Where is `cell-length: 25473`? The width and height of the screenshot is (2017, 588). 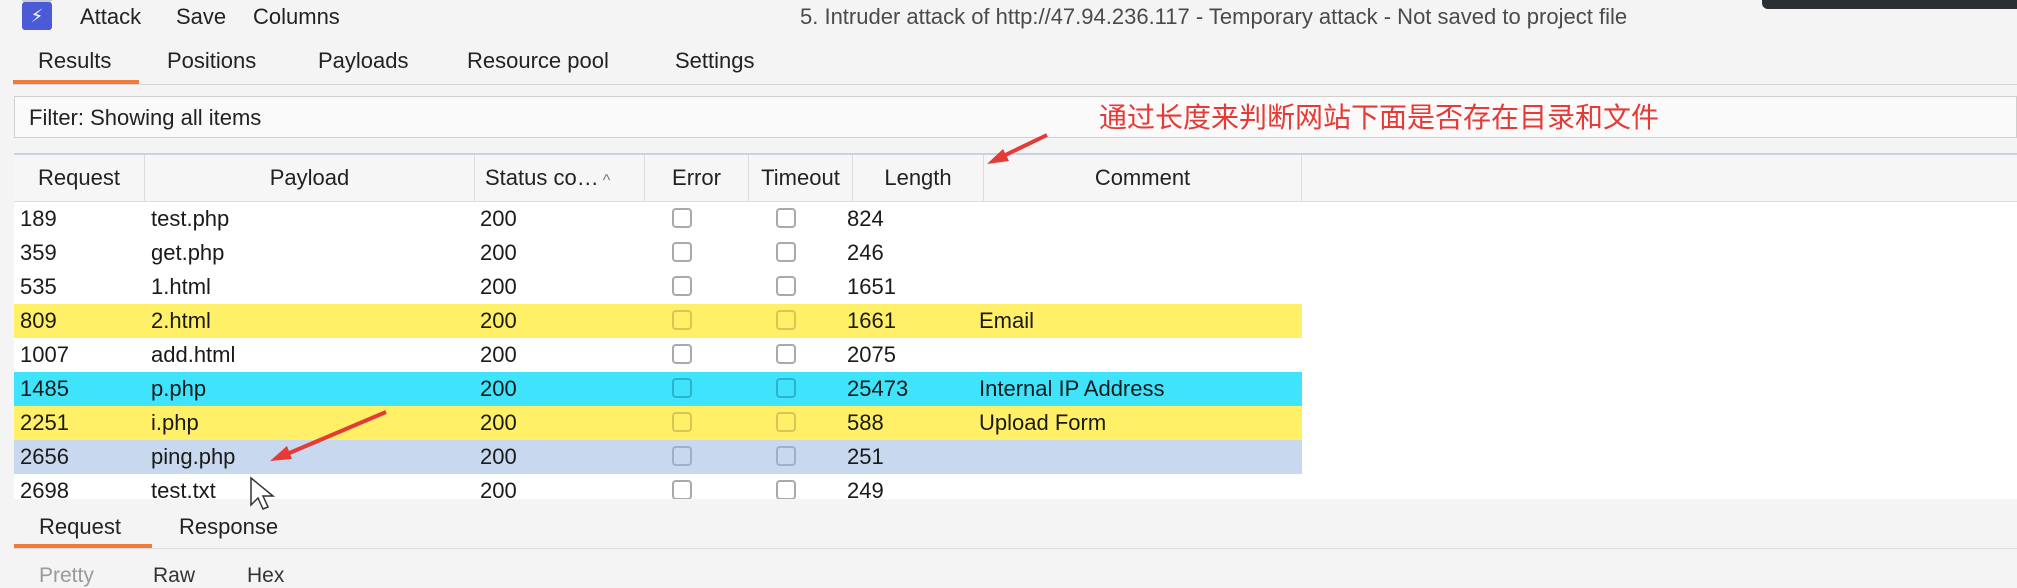
cell-length: 25473 is located at coordinates (878, 388).